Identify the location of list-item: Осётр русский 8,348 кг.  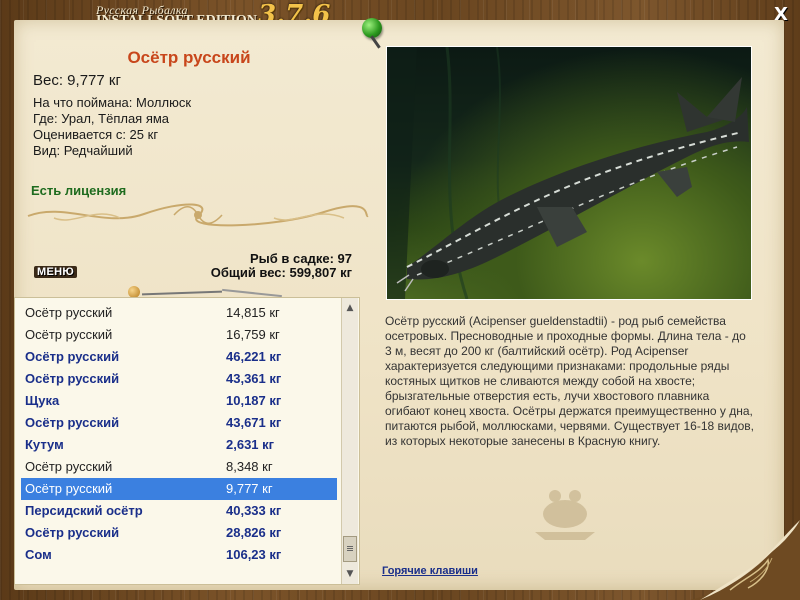
(179, 467).